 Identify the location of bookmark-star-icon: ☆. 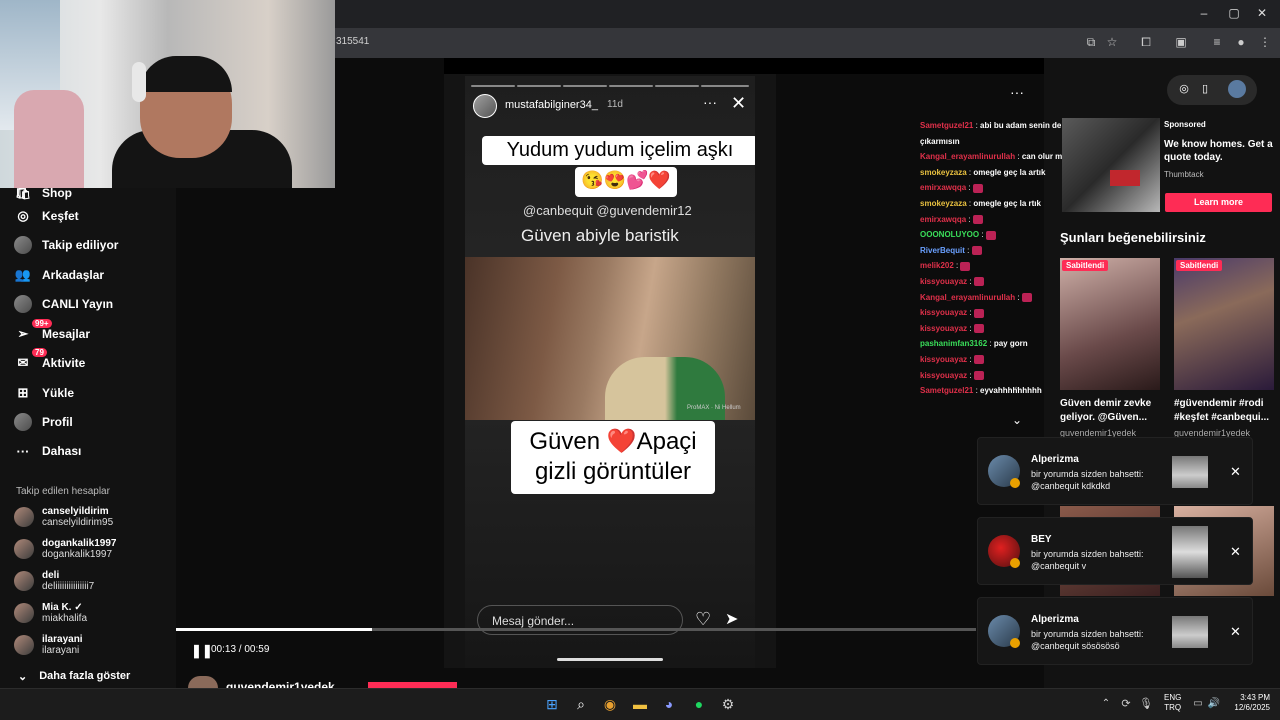
(1112, 42).